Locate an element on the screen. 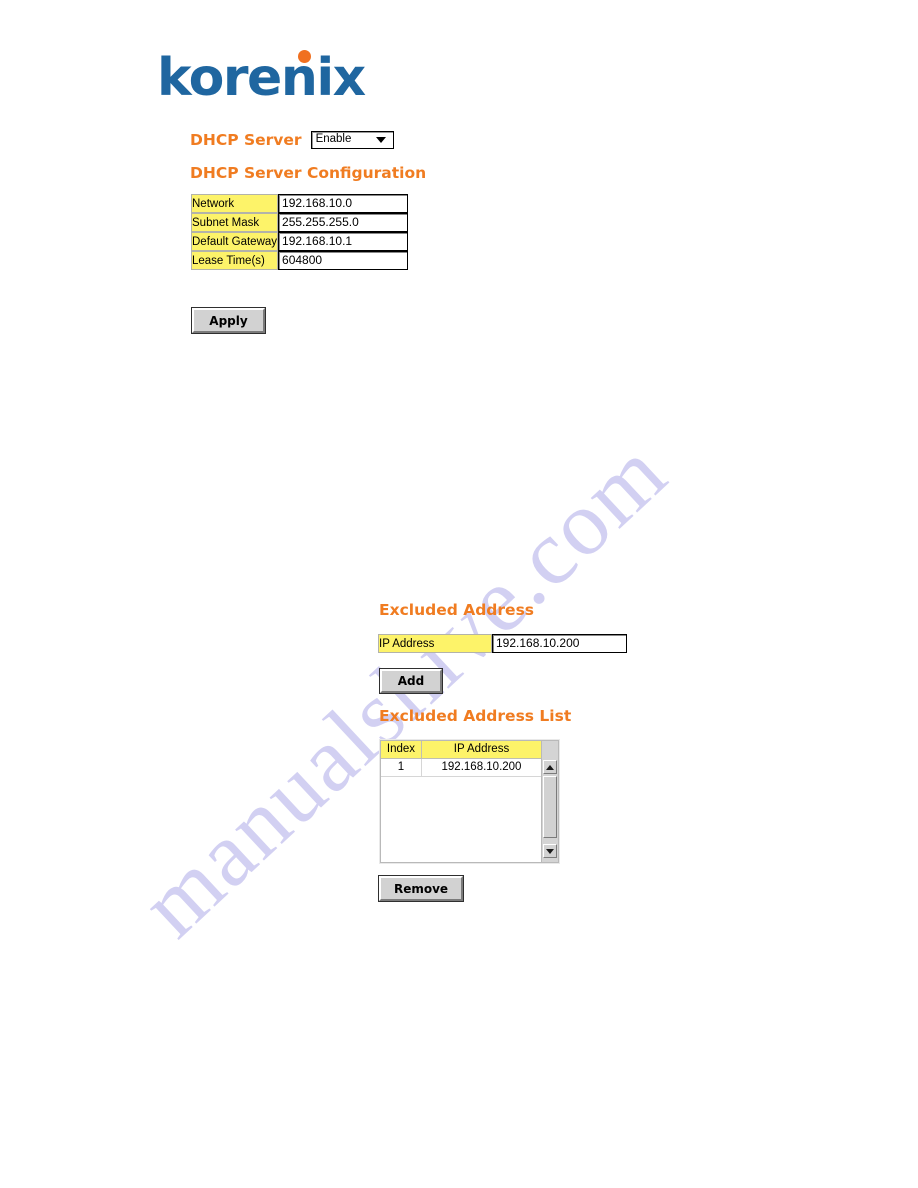 The image size is (918, 1188). row-field-subnet-mask-cell: 255.255.255.0 is located at coordinates (343, 222).